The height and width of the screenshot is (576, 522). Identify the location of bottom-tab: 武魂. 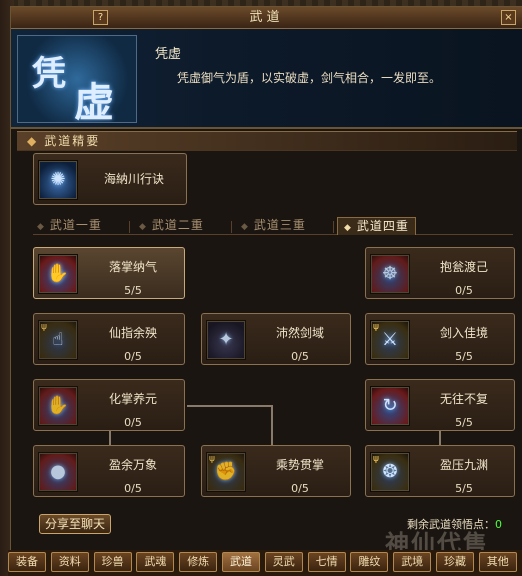
(155, 562).